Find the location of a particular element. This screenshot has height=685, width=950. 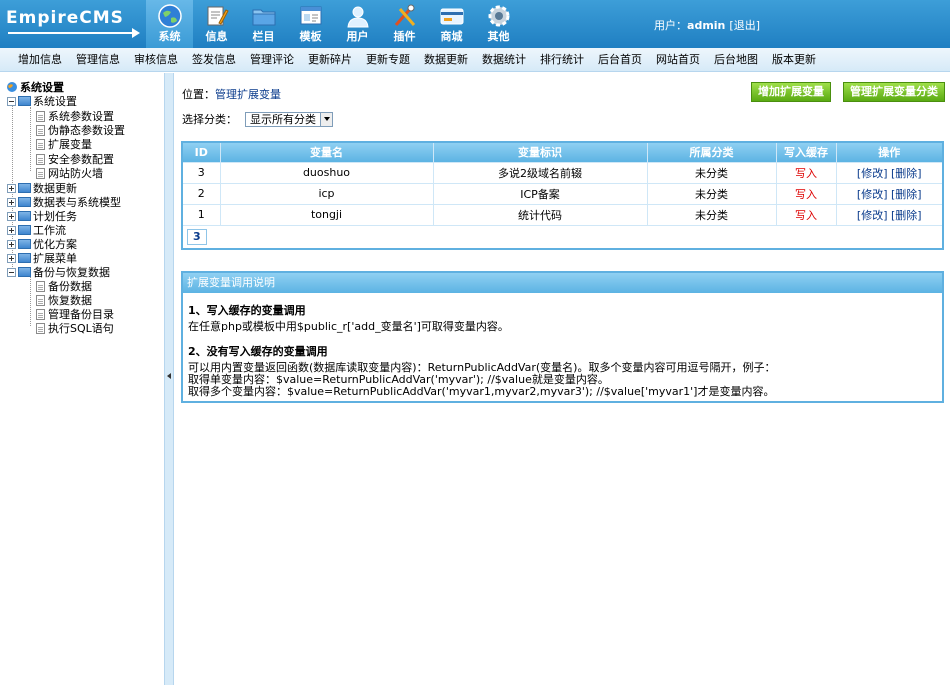

nav-template: 模板 is located at coordinates (310, 24).